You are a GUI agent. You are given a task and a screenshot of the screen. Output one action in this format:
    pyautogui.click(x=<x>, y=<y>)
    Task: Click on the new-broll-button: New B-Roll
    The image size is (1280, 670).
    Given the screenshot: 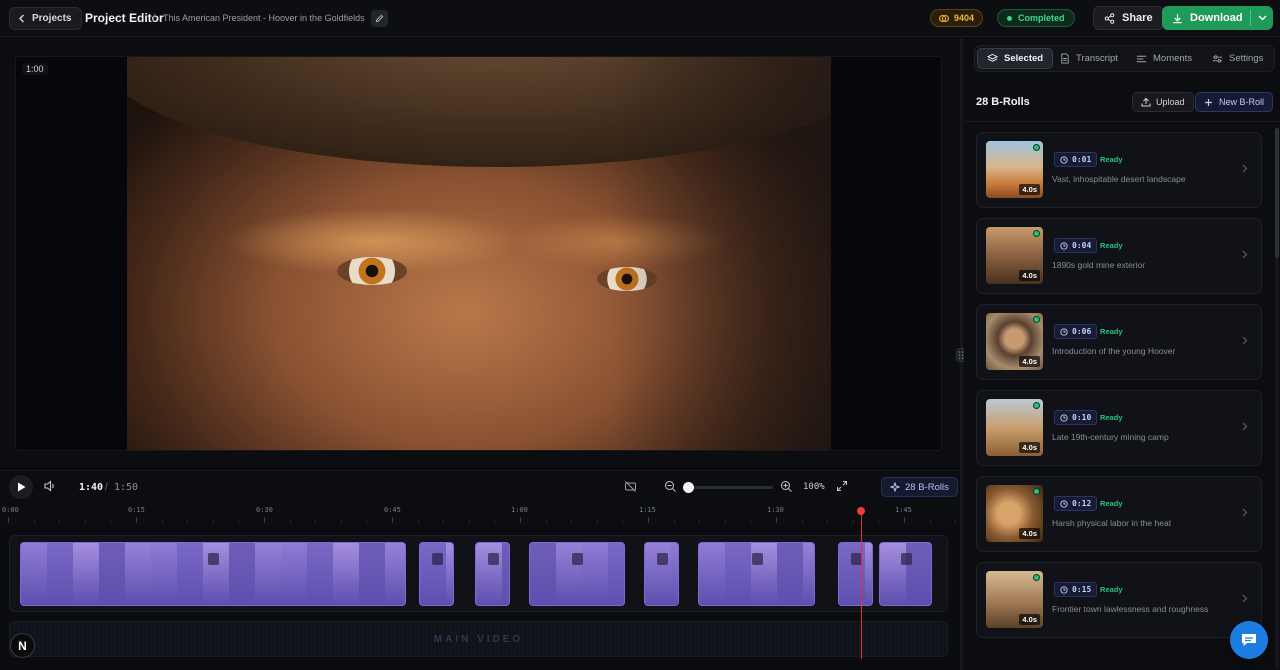 What is the action you would take?
    pyautogui.click(x=1234, y=102)
    